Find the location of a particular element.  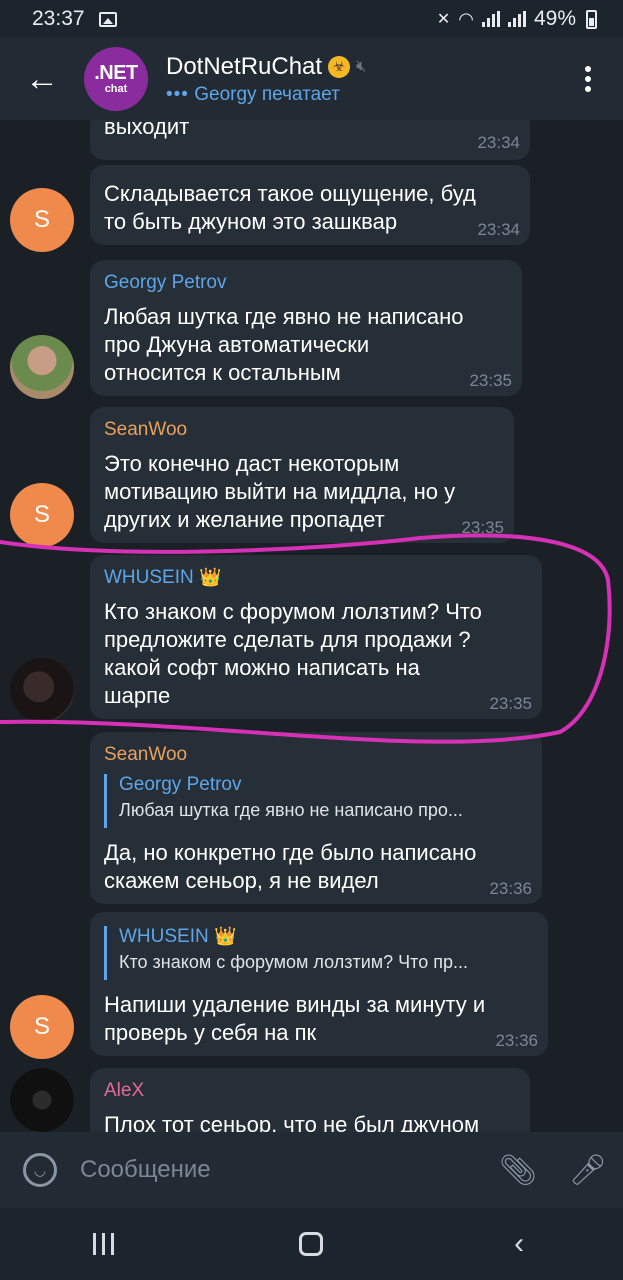

message-input is located at coordinates (281, 1170).